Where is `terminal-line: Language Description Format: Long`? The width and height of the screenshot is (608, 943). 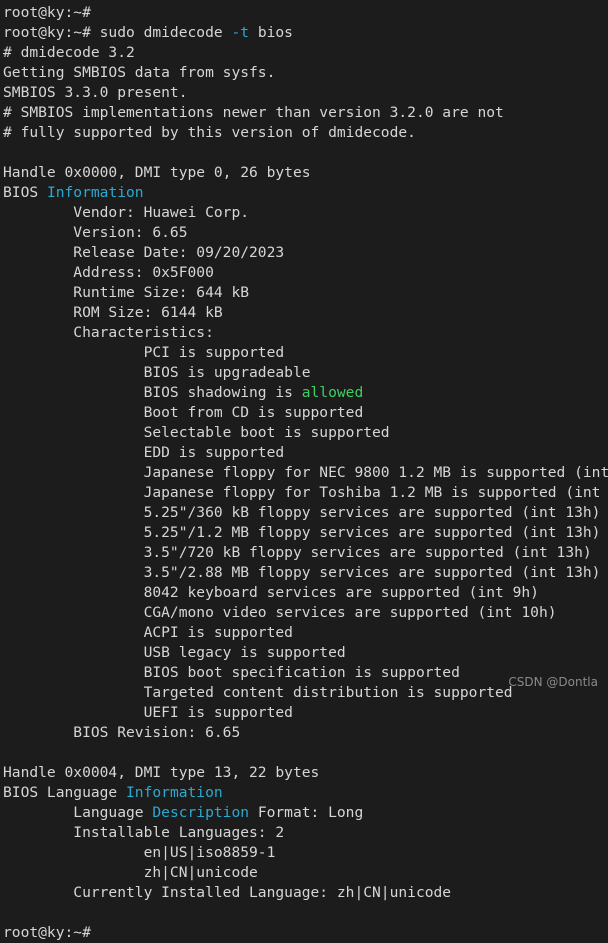 terminal-line: Language Description Format: Long is located at coordinates (305, 813).